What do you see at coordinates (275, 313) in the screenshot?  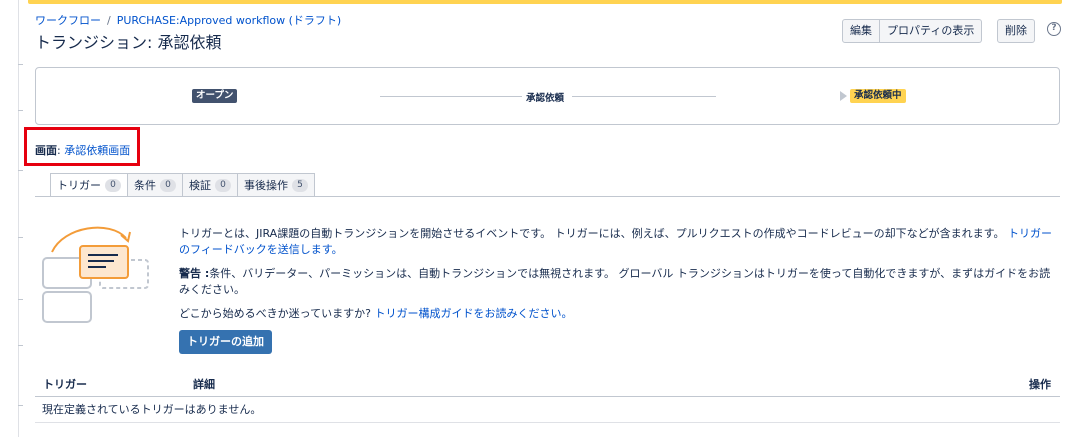 I see `guide-question: どこから始めるべきか迷っていますか?` at bounding box center [275, 313].